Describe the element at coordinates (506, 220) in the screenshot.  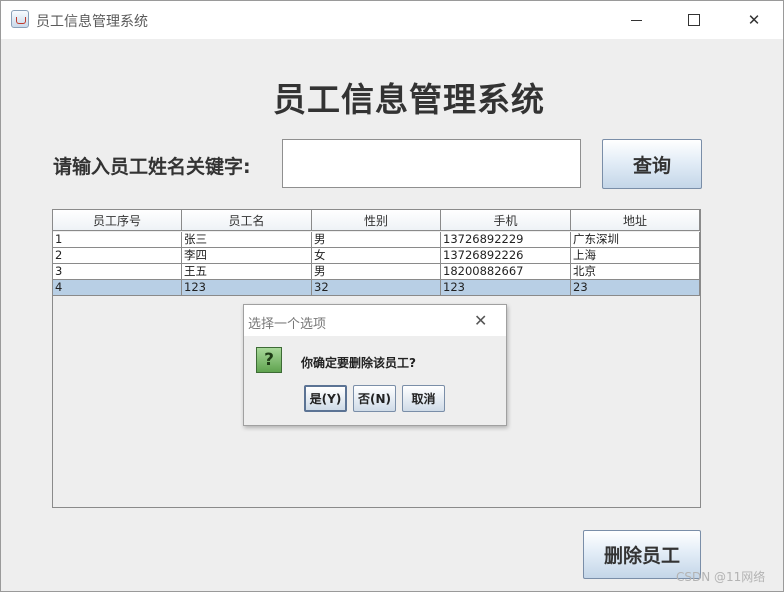
I see `column-header-phone: 手机` at that location.